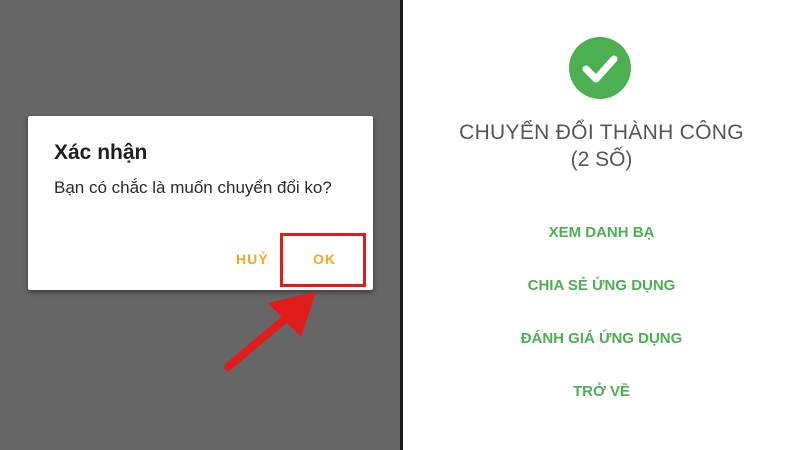 Image resolution: width=800 pixels, height=450 pixels. I want to click on dialog-title: Xác nhận, so click(101, 152).